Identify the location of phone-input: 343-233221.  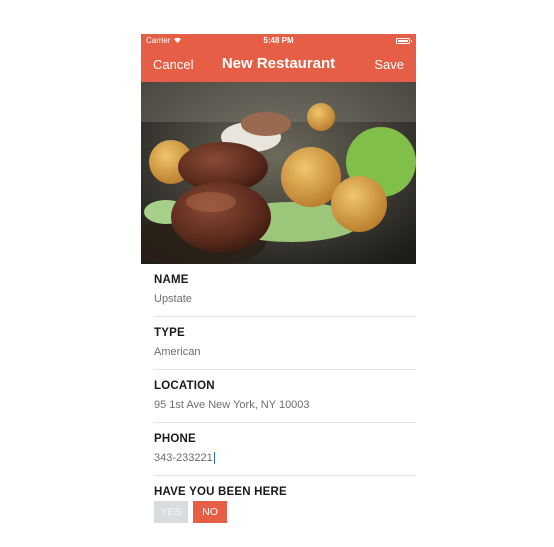
(274, 458).